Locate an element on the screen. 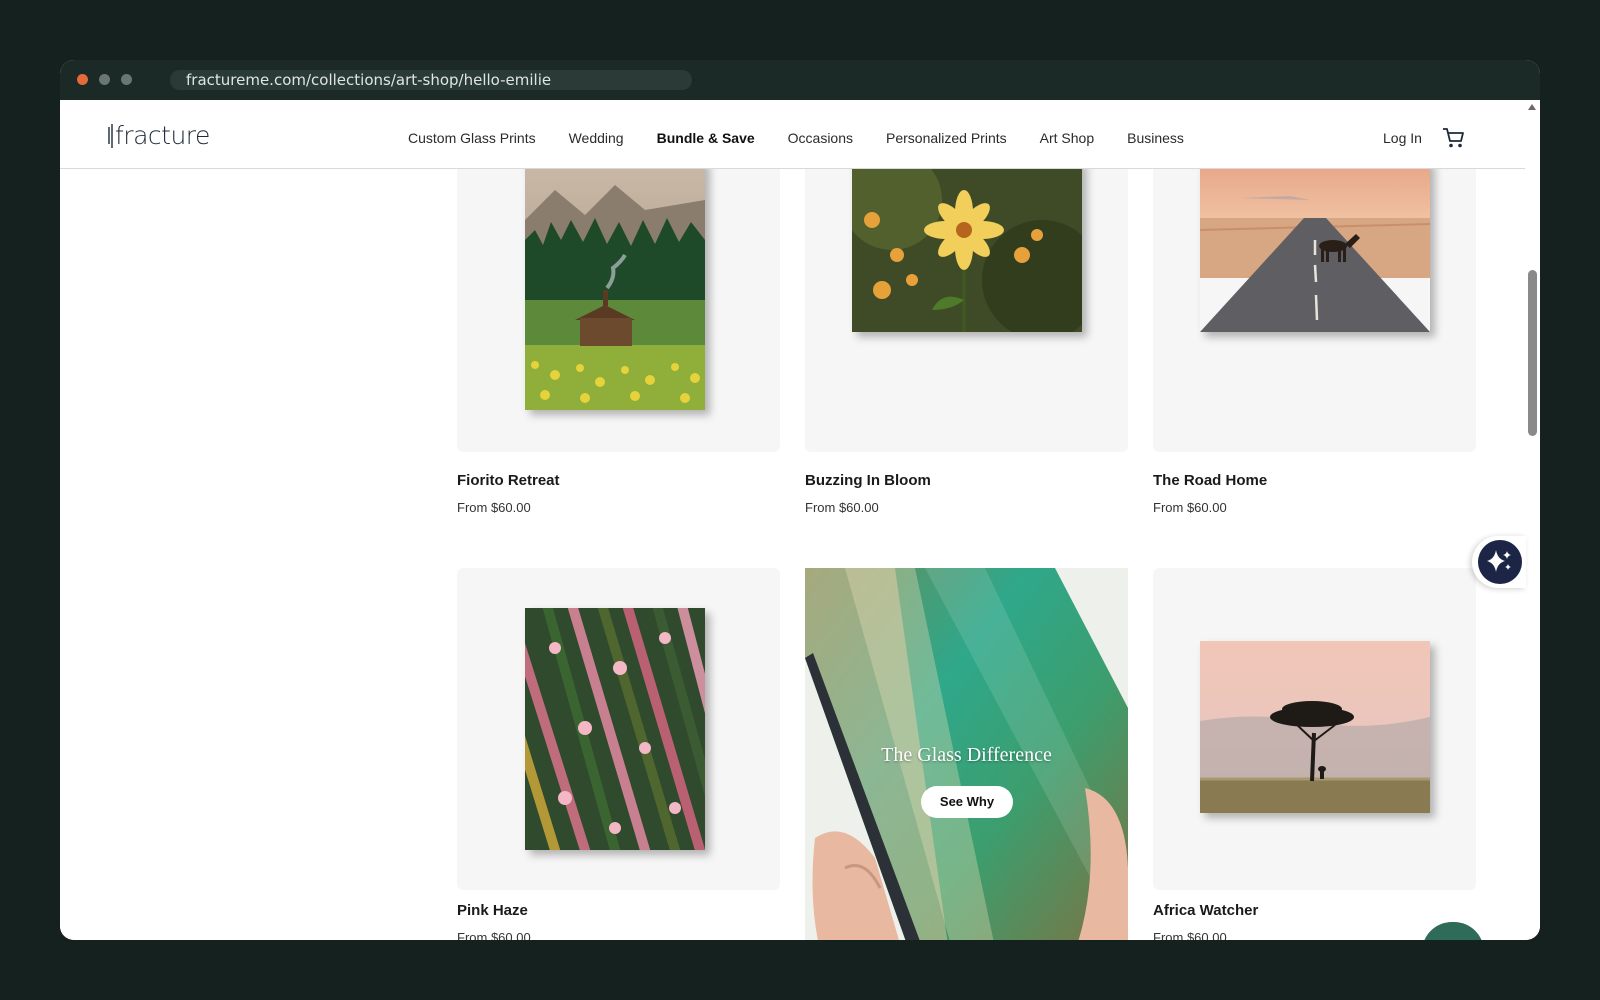 This screenshot has height=1000, width=1600. product-tile-fiorito-retreat is located at coordinates (618, 296).